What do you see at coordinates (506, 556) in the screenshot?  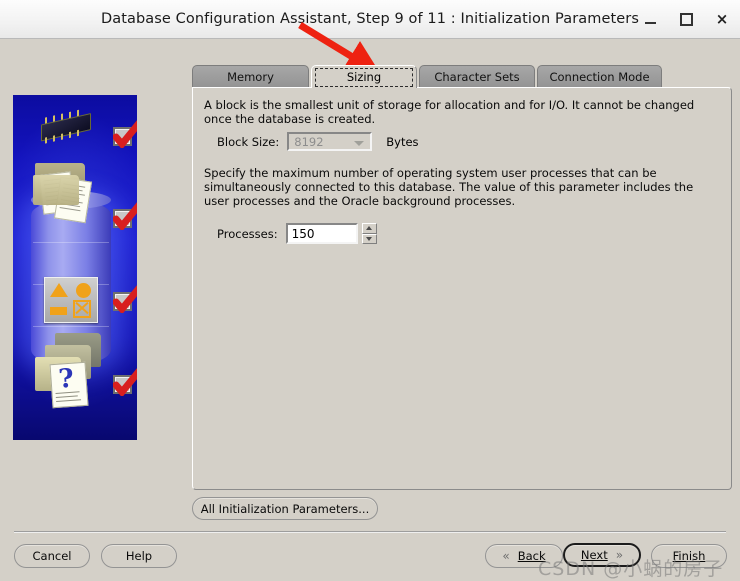 I see `chevron-left-icon: «` at bounding box center [506, 556].